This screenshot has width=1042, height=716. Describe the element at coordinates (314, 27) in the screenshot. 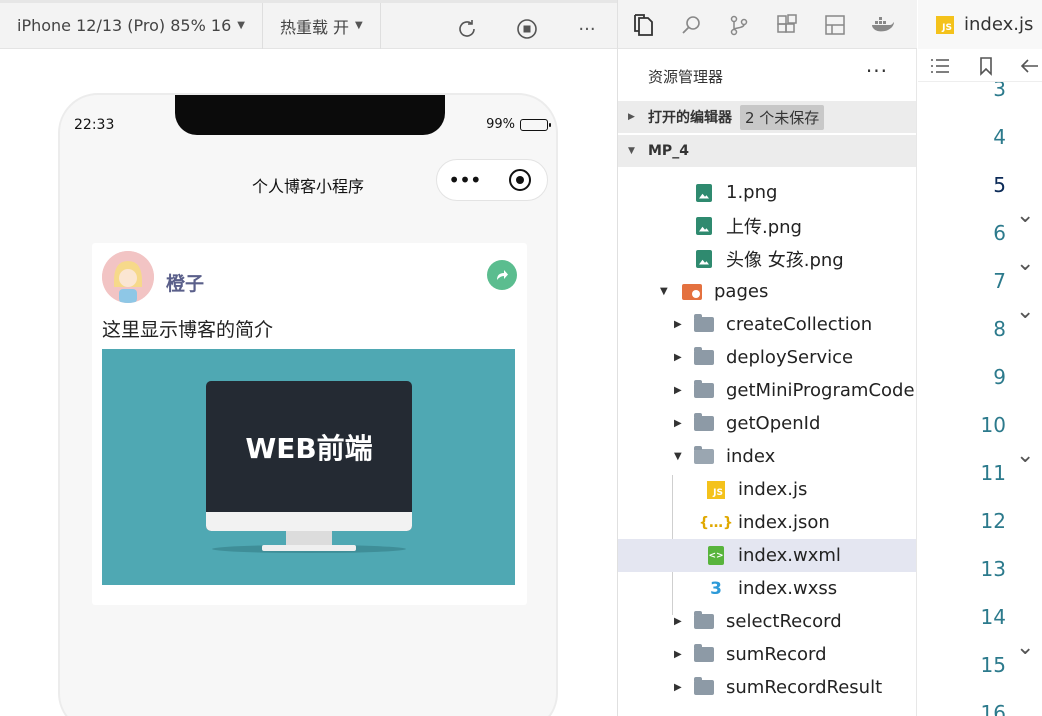

I see `hot-reload-label: 热重载 开` at that location.